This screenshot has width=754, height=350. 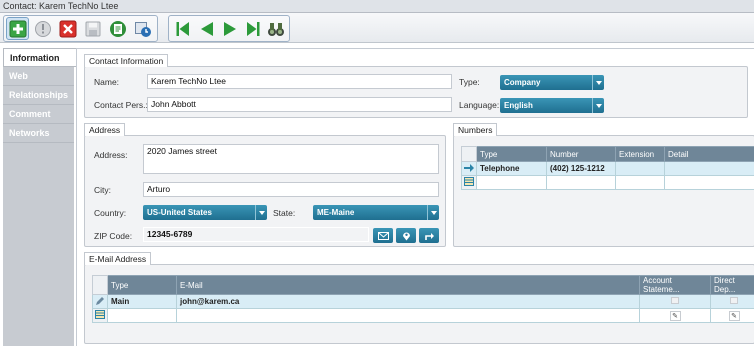 I want to click on add-icon, so click(x=17, y=28).